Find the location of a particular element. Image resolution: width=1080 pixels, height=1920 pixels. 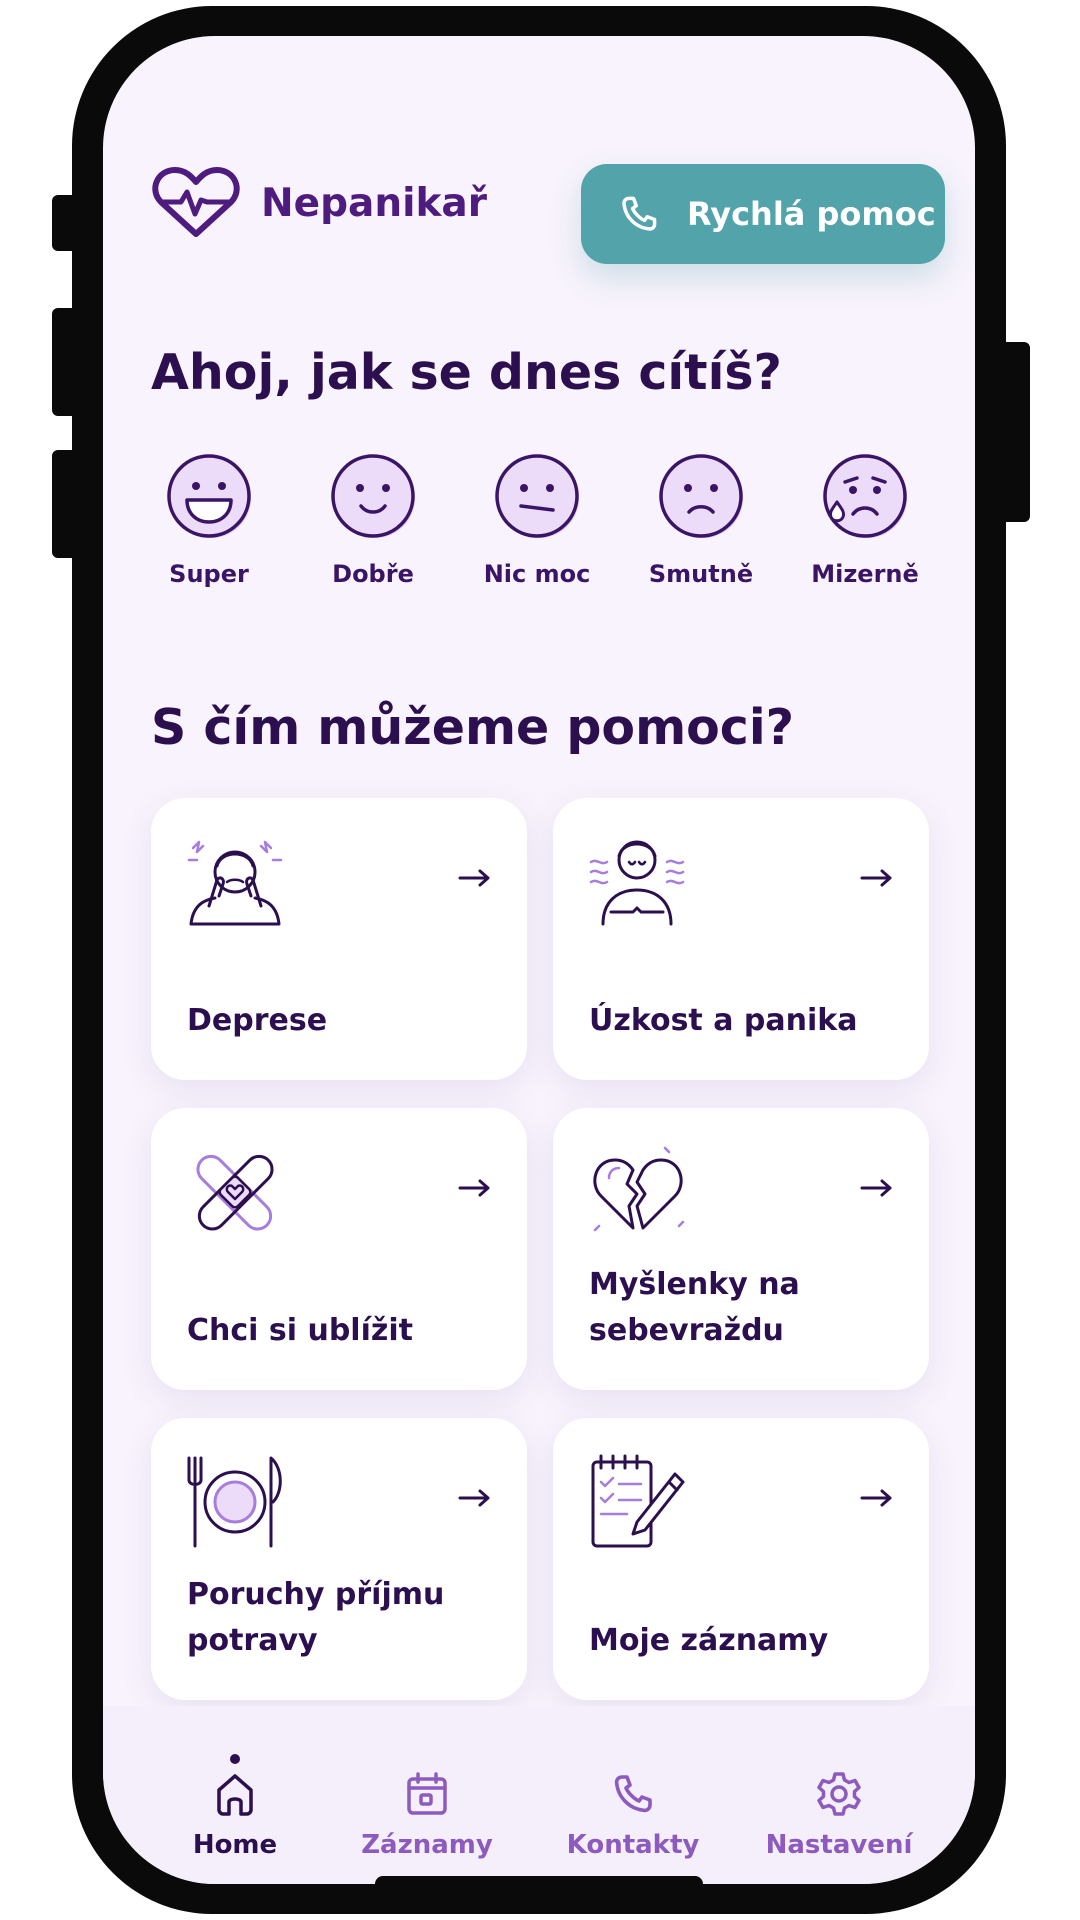

mood-label: Super is located at coordinates (209, 574).